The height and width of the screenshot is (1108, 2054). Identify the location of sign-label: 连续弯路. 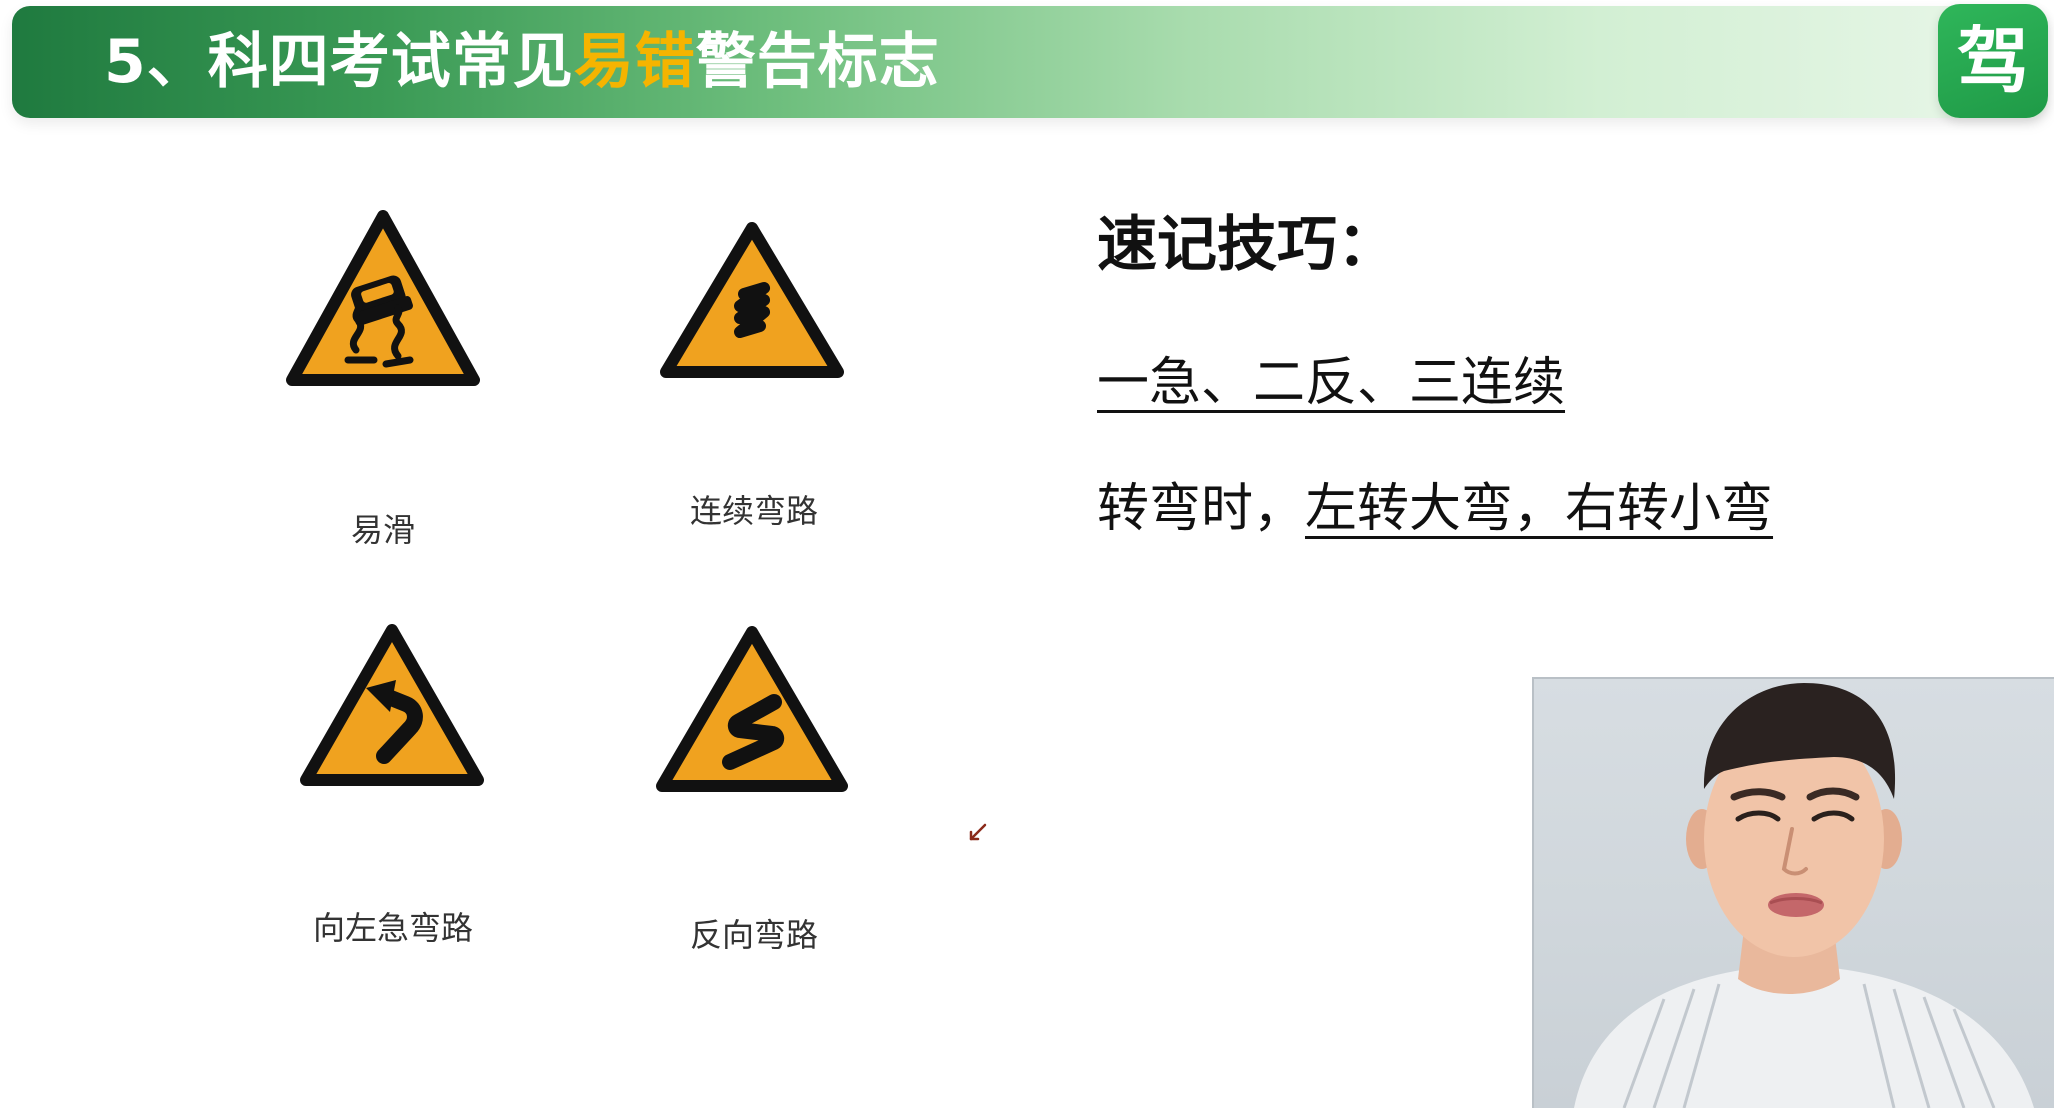
(754, 511).